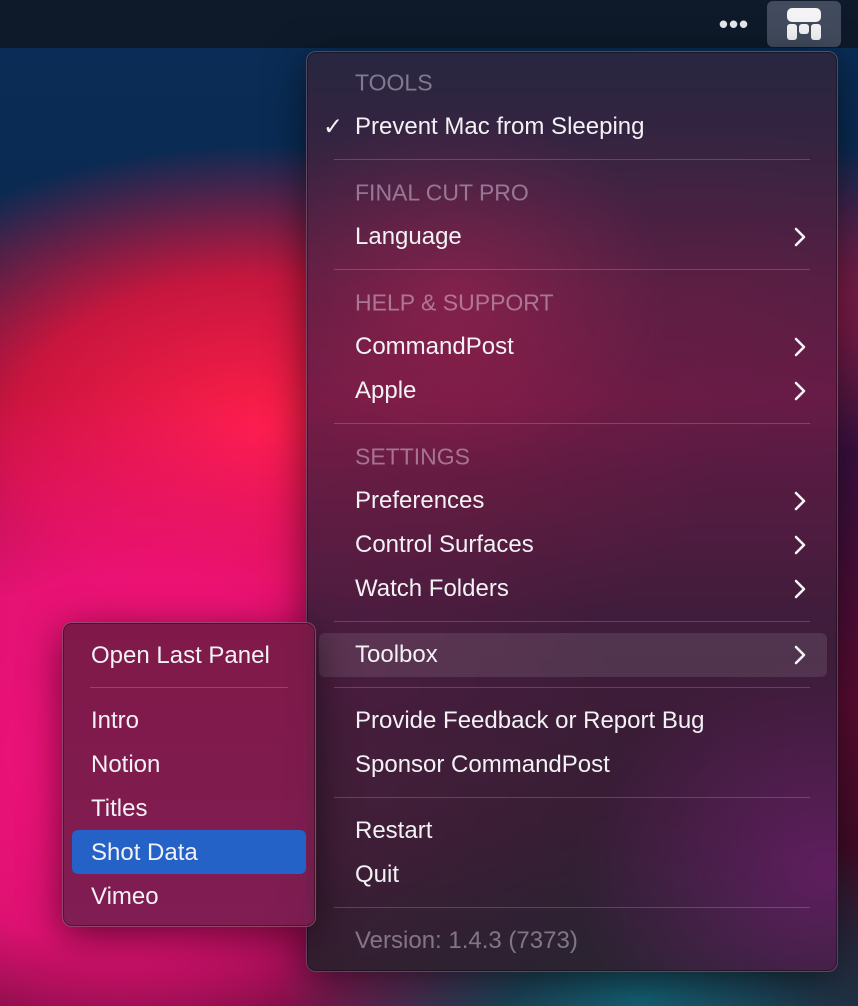 The width and height of the screenshot is (858, 1006). What do you see at coordinates (442, 192) in the screenshot?
I see `section-header-label: FINAL CUT PRO` at bounding box center [442, 192].